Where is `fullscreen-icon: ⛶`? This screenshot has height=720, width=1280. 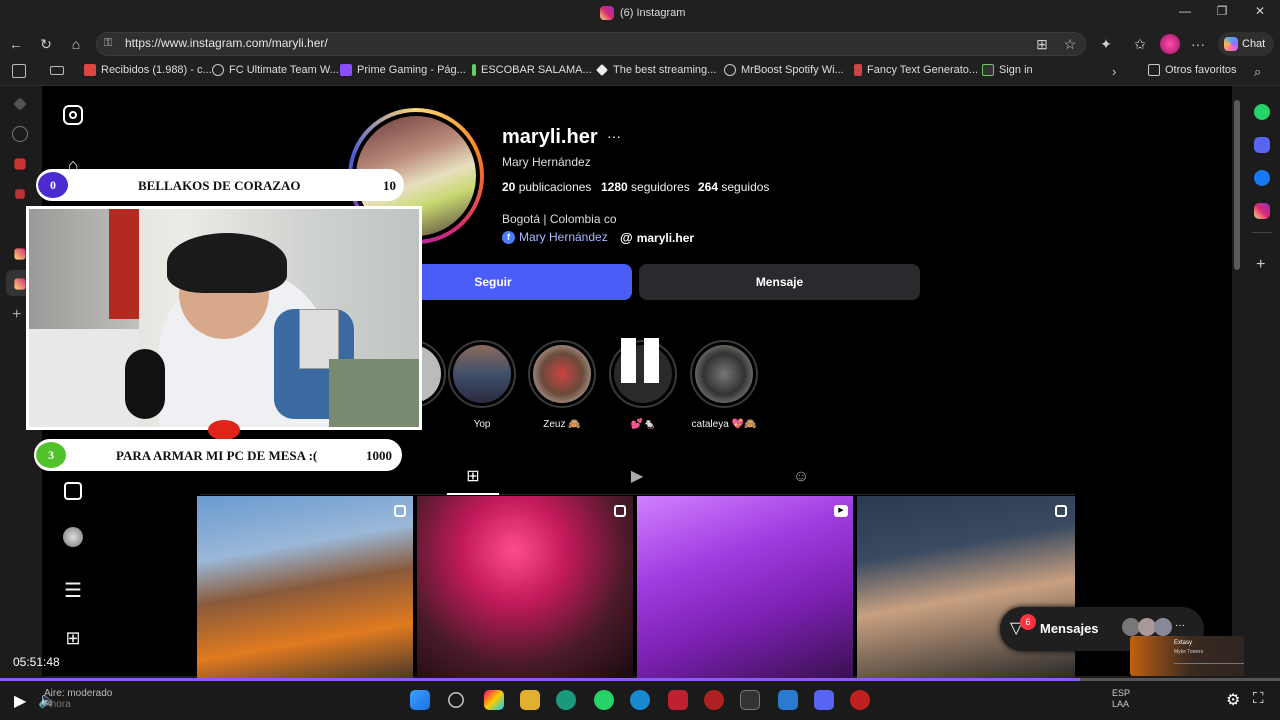
fullscreen-icon: ⛶ is located at coordinates (1258, 698).